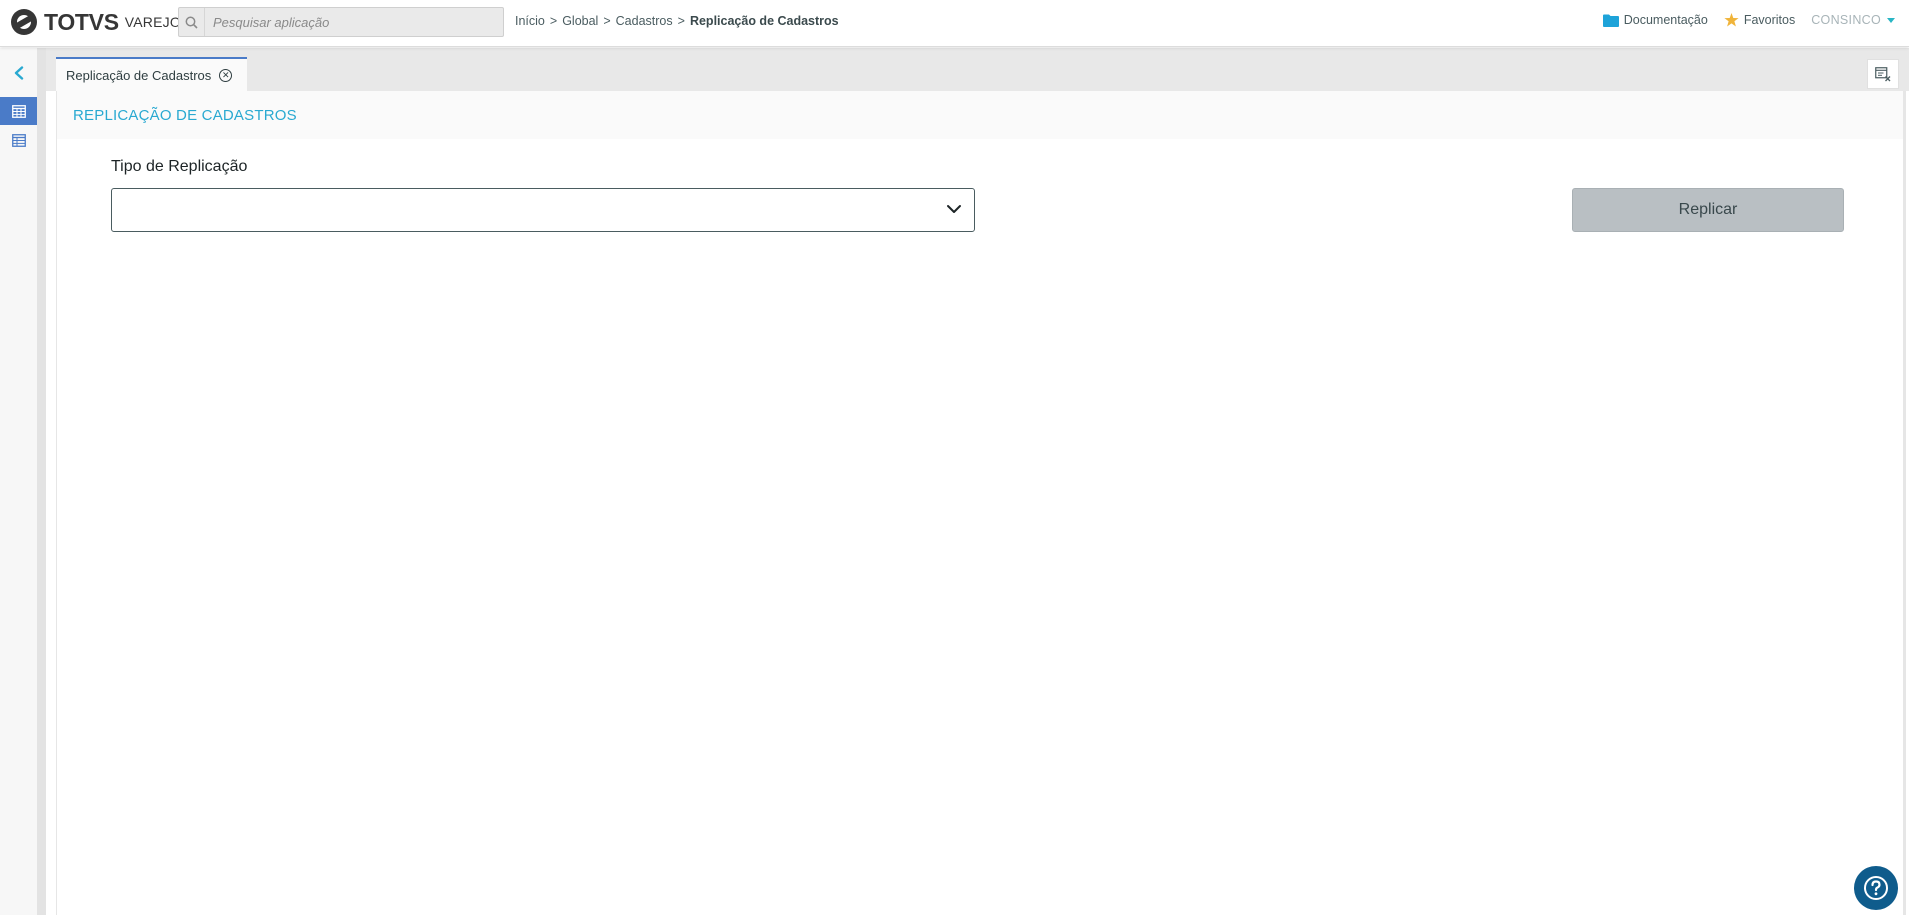  I want to click on documentation-label: Documentação, so click(1665, 20).